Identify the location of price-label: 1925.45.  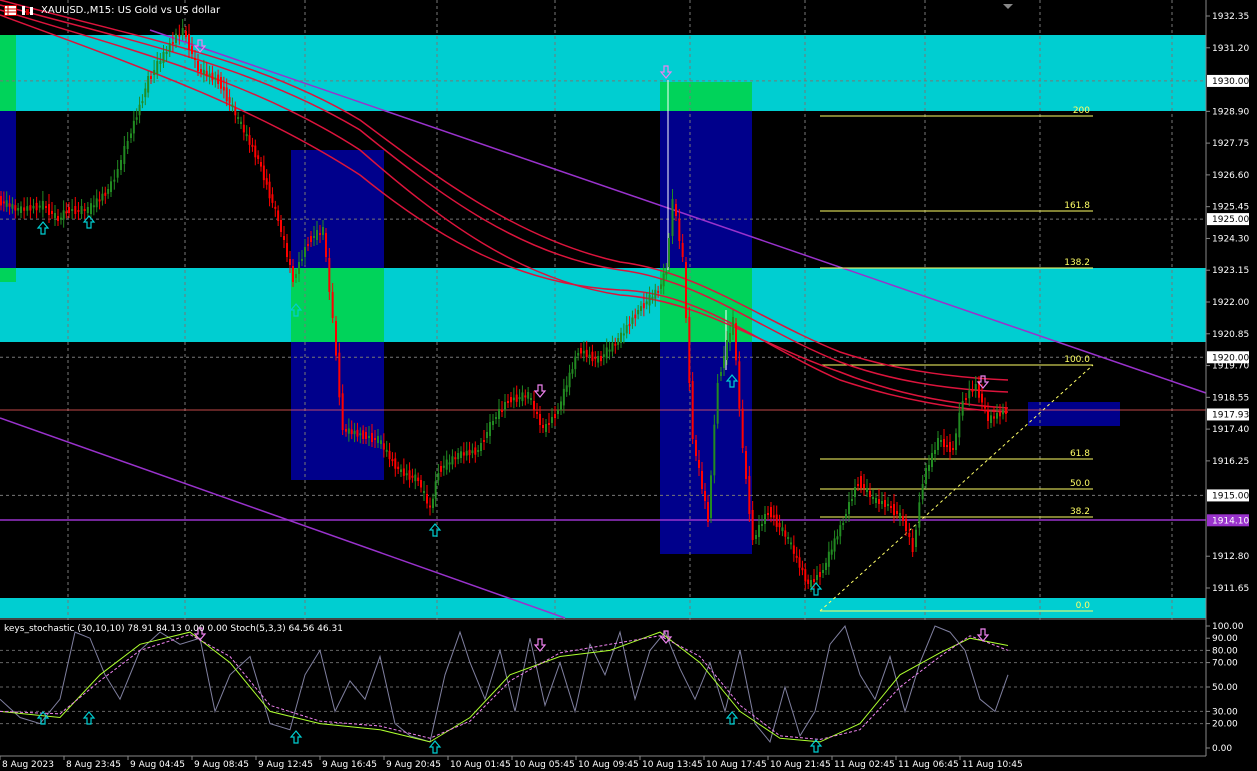
(1230, 208).